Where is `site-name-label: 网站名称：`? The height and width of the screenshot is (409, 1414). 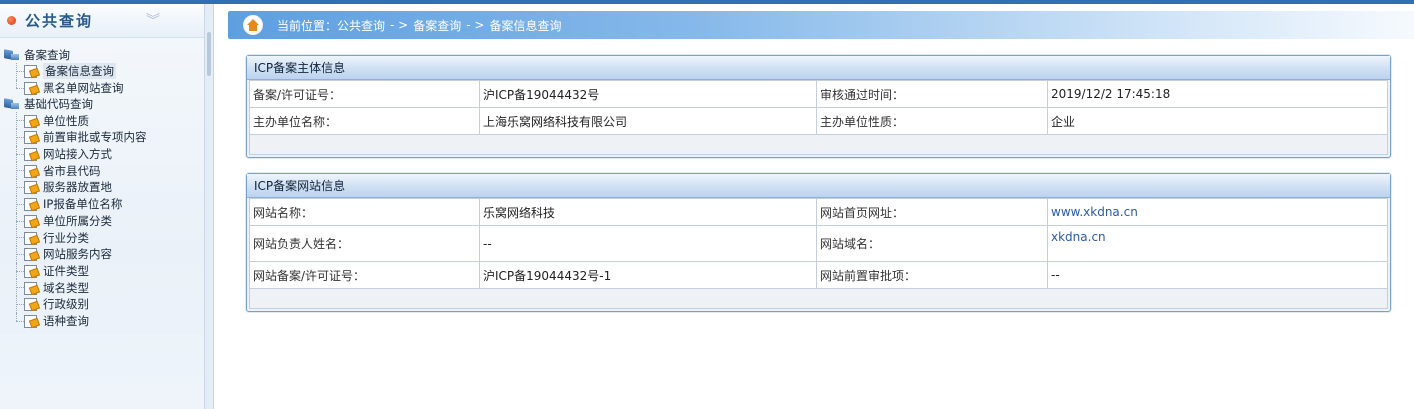
site-name-label: 网站名称： is located at coordinates (364, 212).